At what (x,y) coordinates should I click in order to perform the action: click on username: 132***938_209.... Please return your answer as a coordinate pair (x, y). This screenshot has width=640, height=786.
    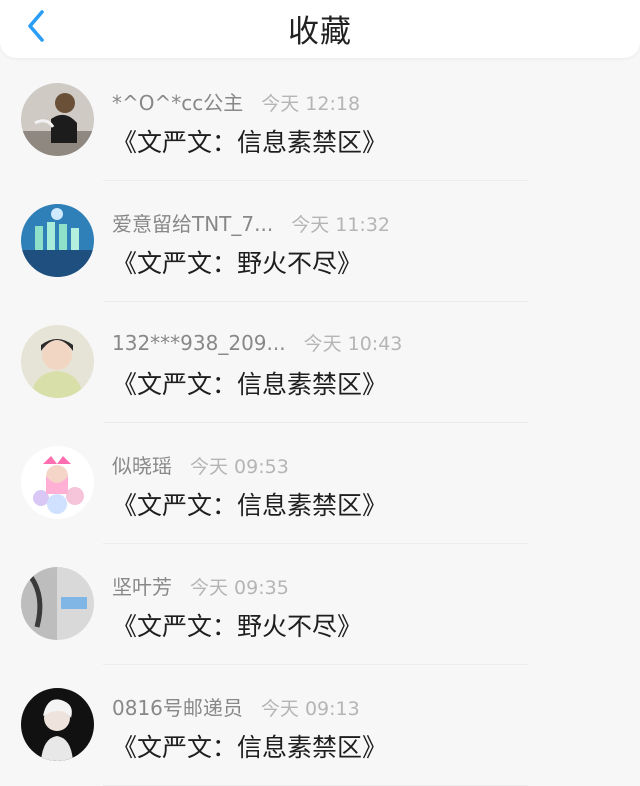
    Looking at the image, I should click on (199, 343).